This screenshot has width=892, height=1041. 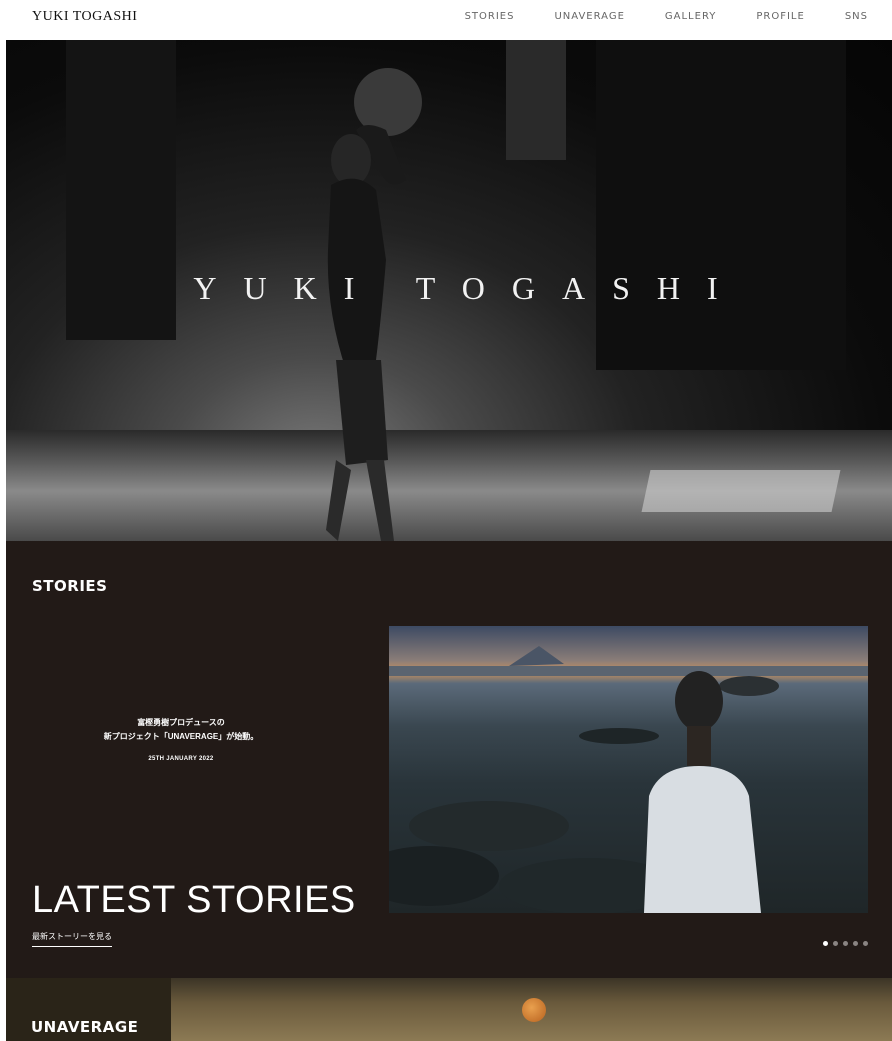 I want to click on nav-gallery: GALLERY, so click(x=690, y=16).